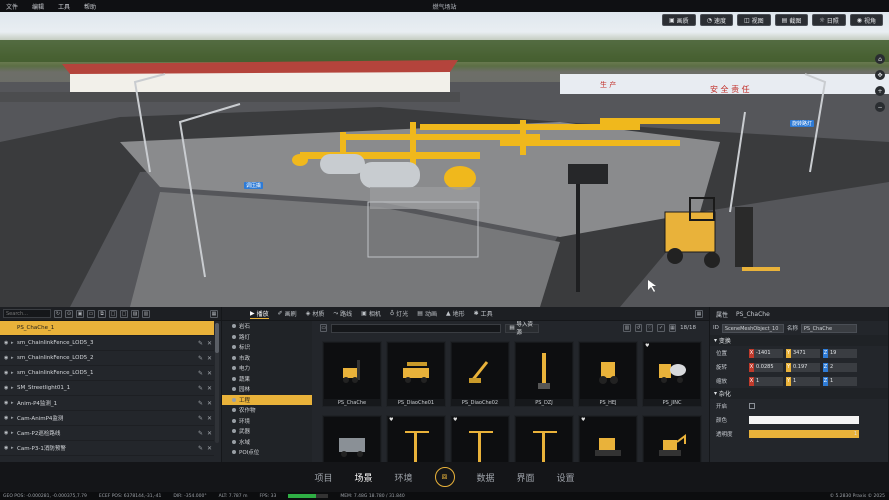 This screenshot has width=889, height=500. What do you see at coordinates (259, 314) in the screenshot?
I see `tab-play: ▶ 播放` at bounding box center [259, 314].